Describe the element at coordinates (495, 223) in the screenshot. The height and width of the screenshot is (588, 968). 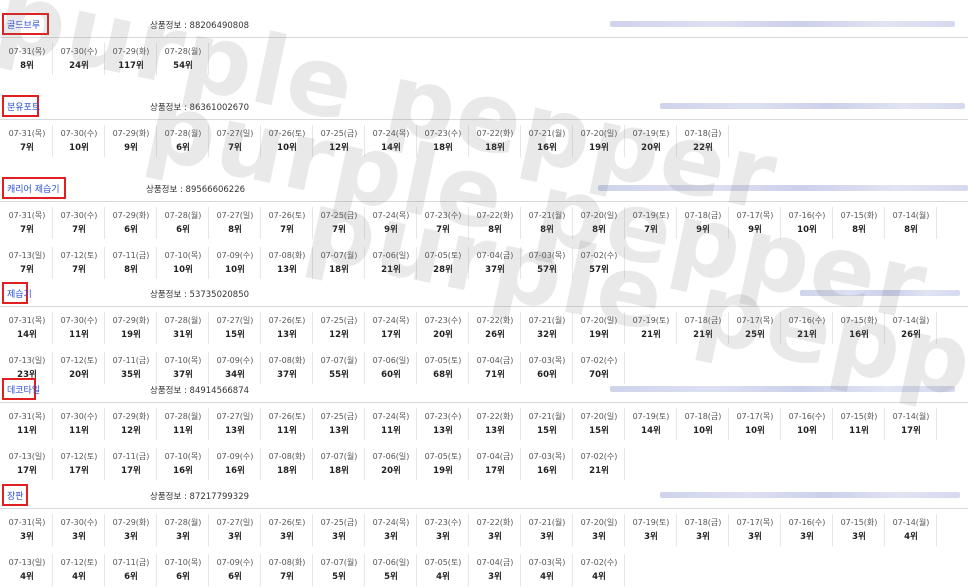
I see `rank-cell: 07-22(화) 8위` at that location.